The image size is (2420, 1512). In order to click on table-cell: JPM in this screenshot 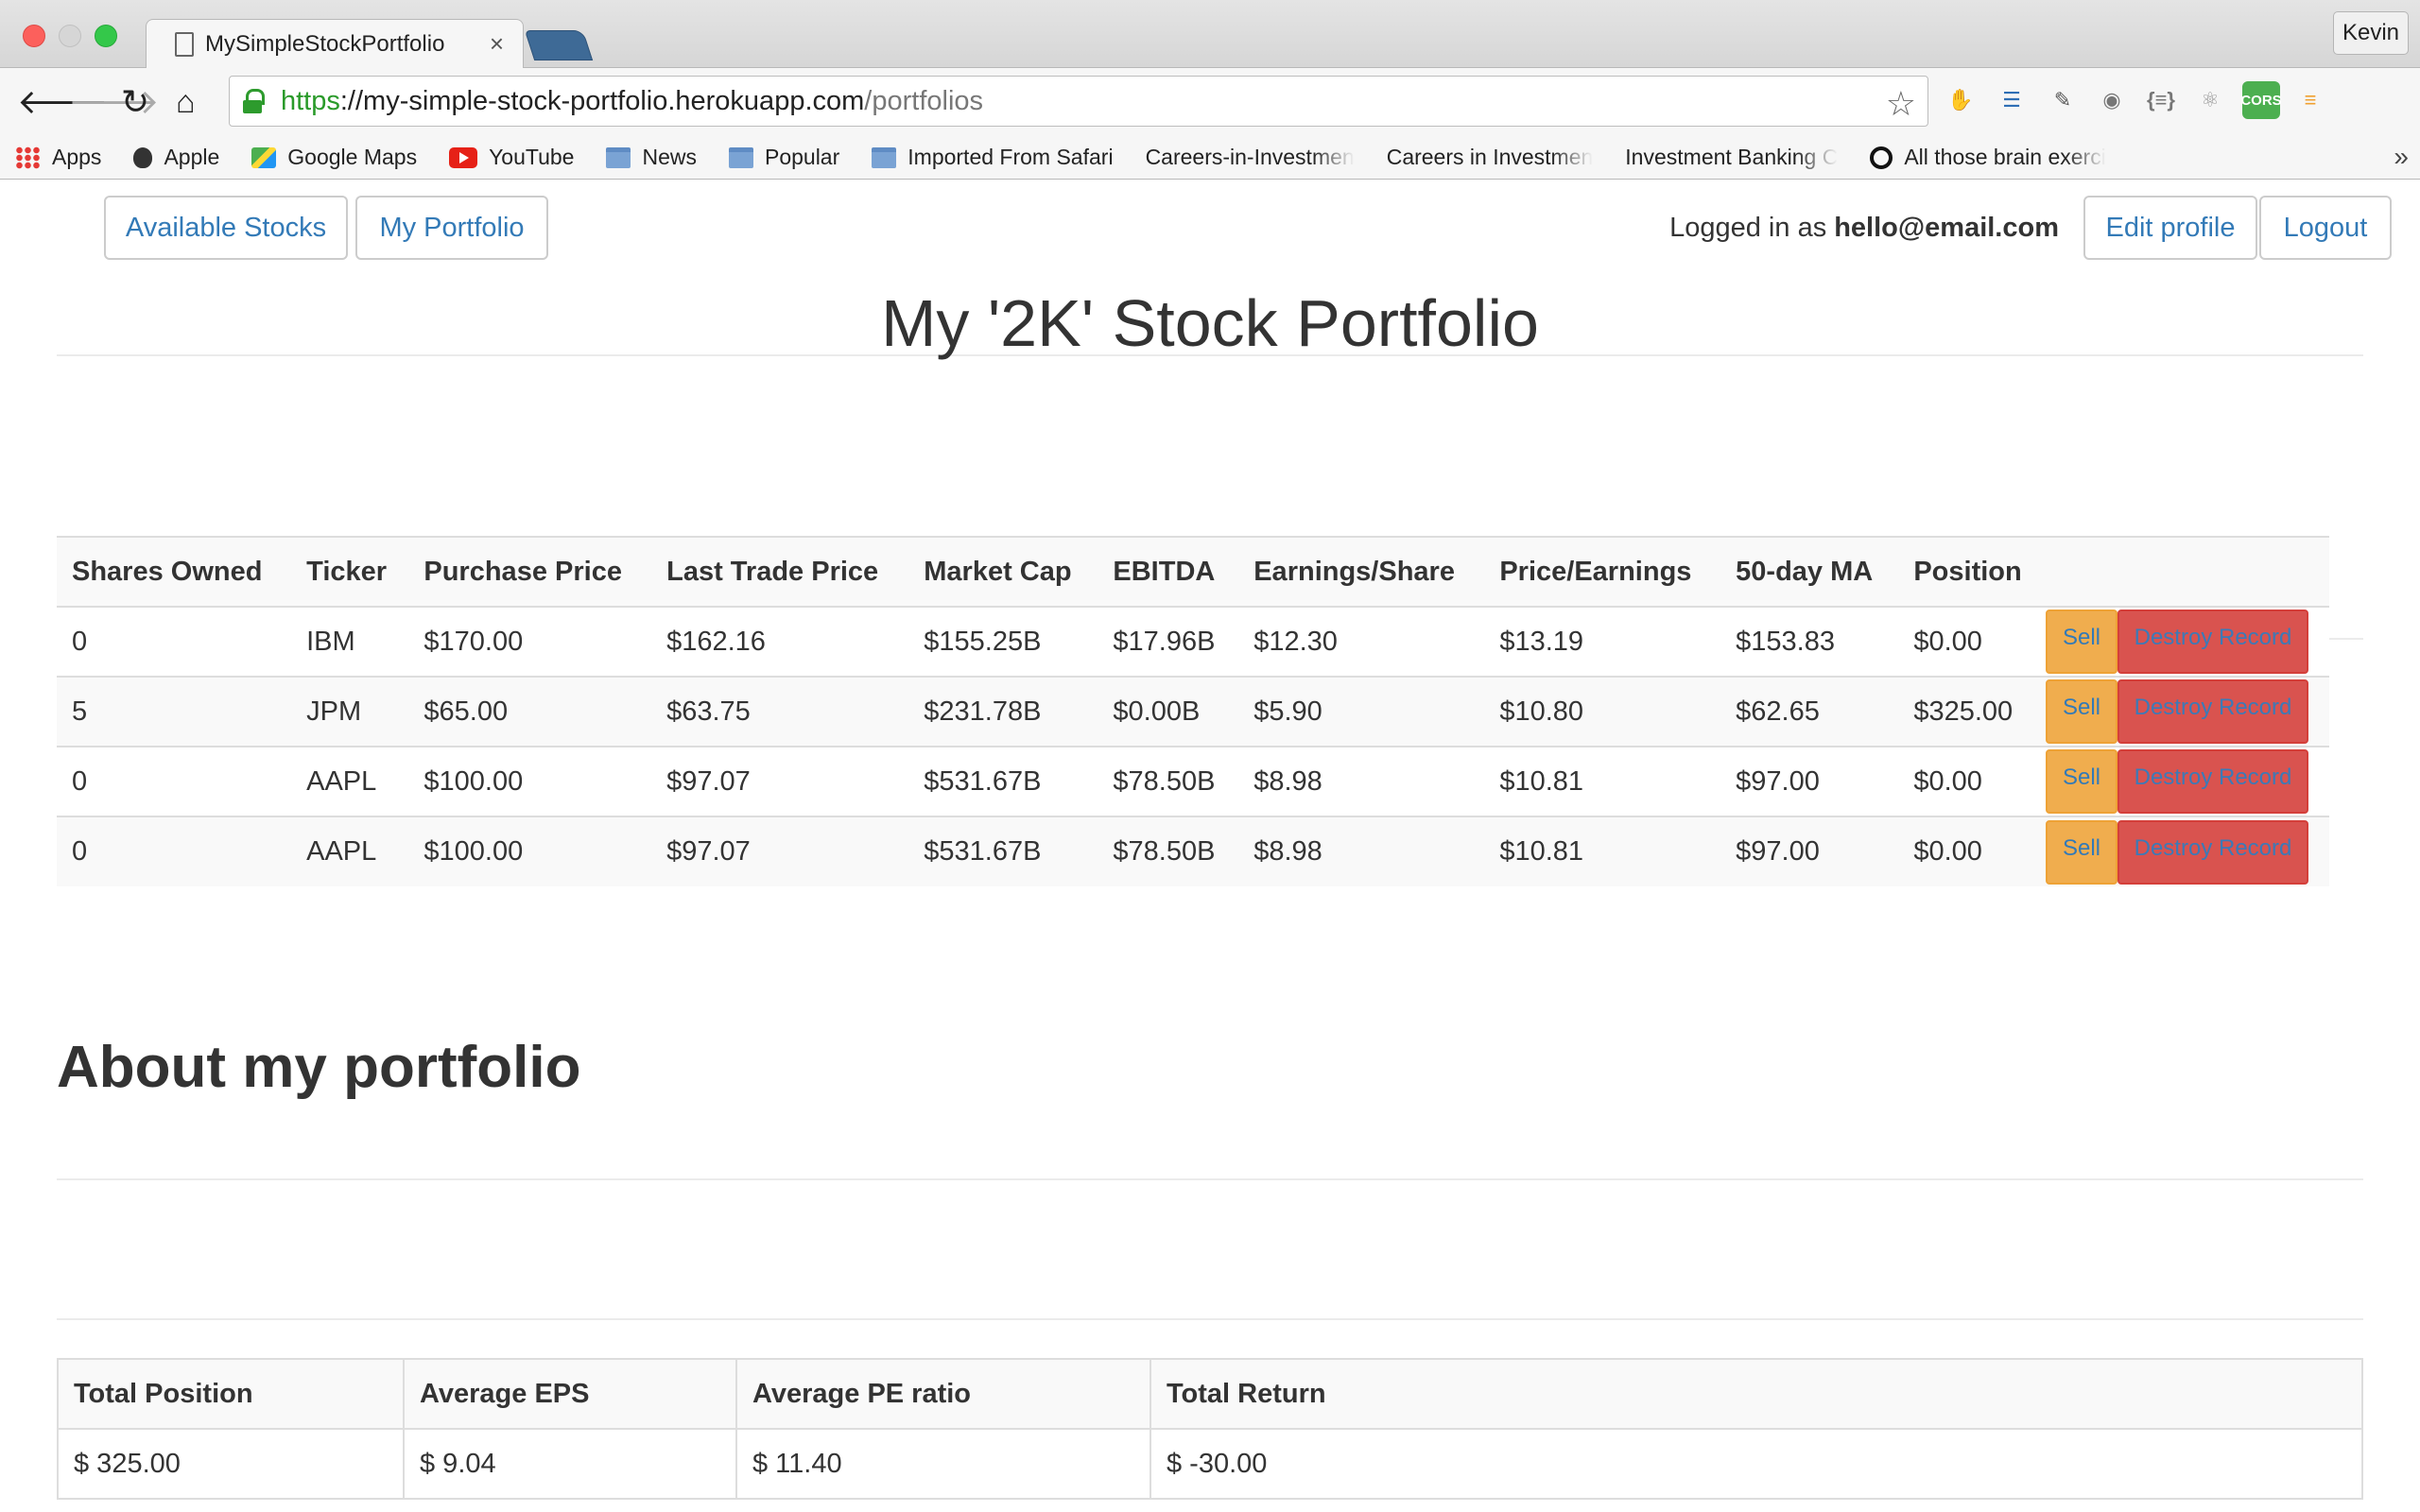, I will do `click(334, 711)`.